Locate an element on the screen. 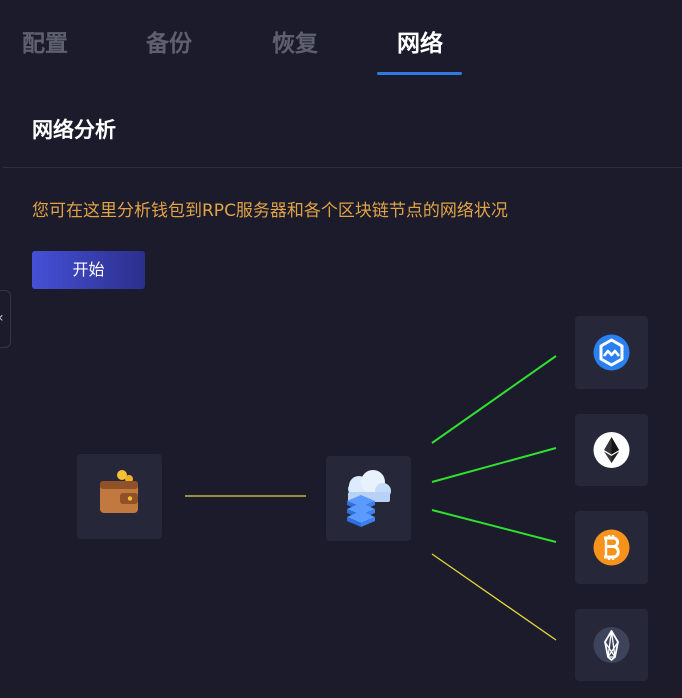  wallet-node is located at coordinates (119, 496).